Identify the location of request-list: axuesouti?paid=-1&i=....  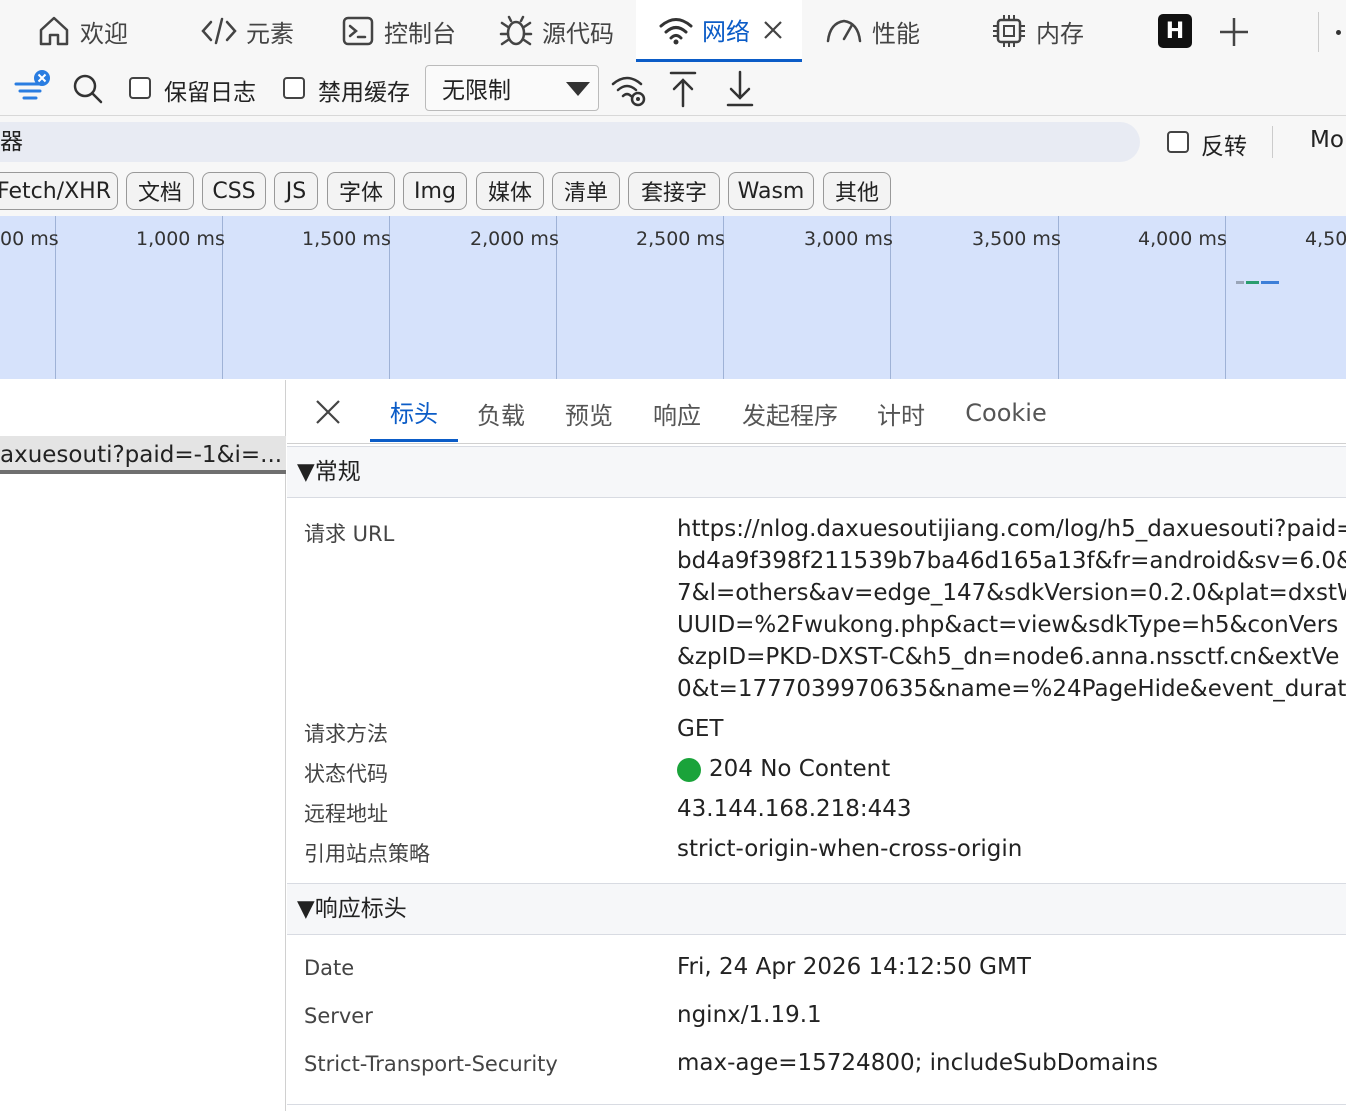
(143, 745).